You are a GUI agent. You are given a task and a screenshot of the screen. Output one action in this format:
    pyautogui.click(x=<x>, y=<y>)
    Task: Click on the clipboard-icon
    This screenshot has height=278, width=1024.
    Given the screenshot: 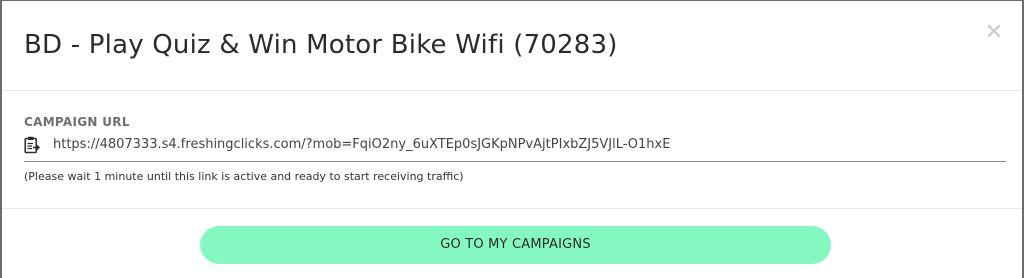 What is the action you would take?
    pyautogui.click(x=32, y=145)
    